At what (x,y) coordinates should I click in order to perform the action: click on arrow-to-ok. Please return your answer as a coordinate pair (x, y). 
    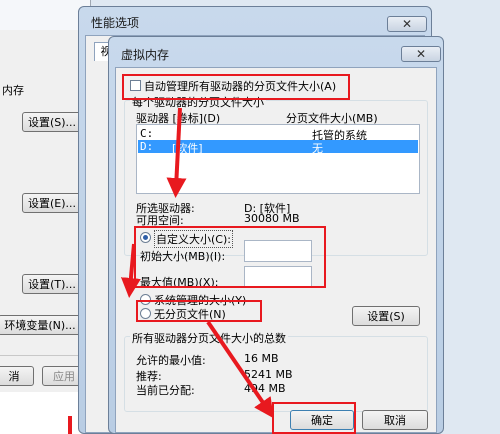
    Looking at the image, I should click on (240, 369).